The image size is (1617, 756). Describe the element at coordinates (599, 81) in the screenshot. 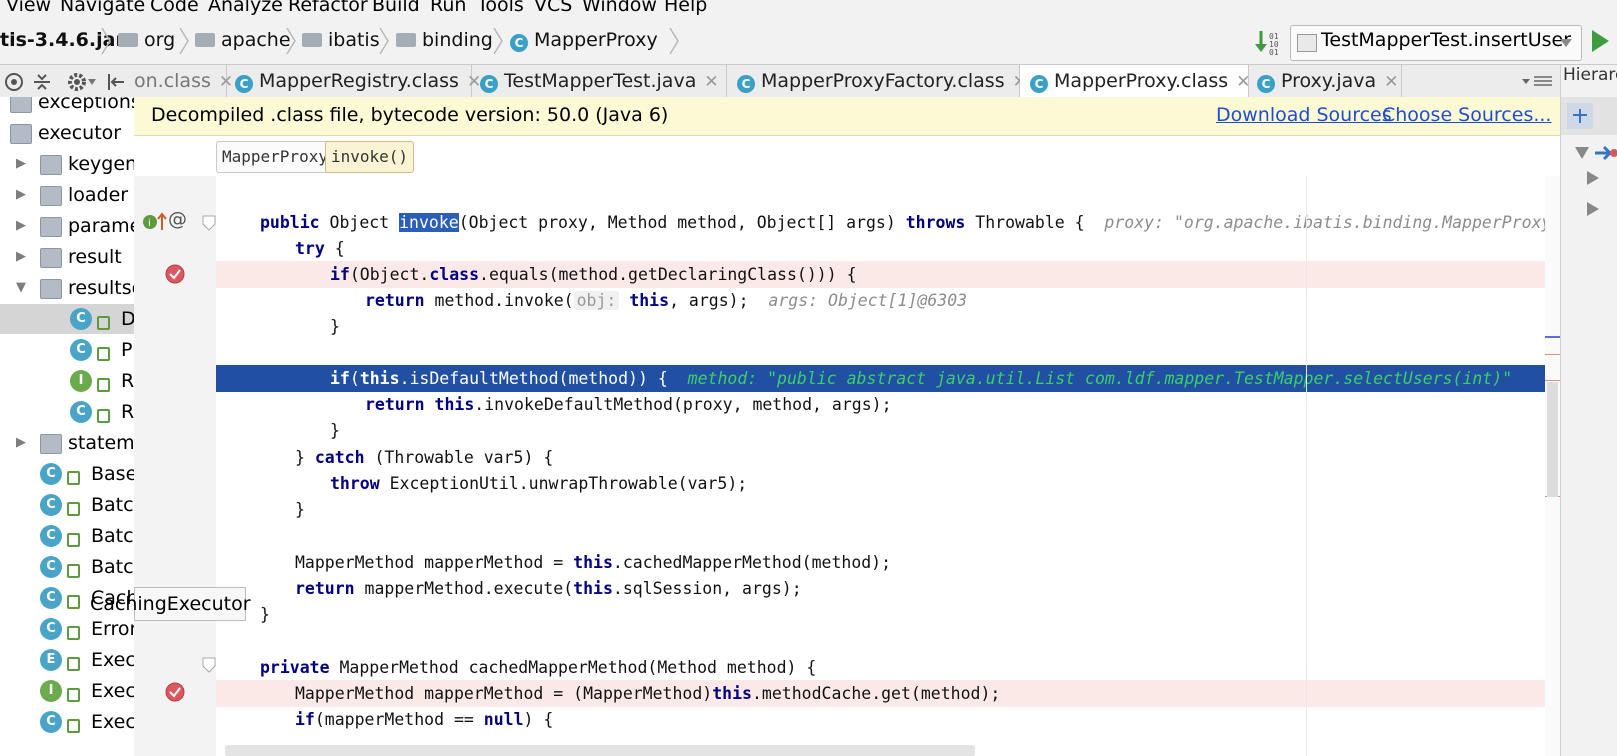

I see `tab-test-mapper-test: C TestMapperTest.java ✕` at that location.